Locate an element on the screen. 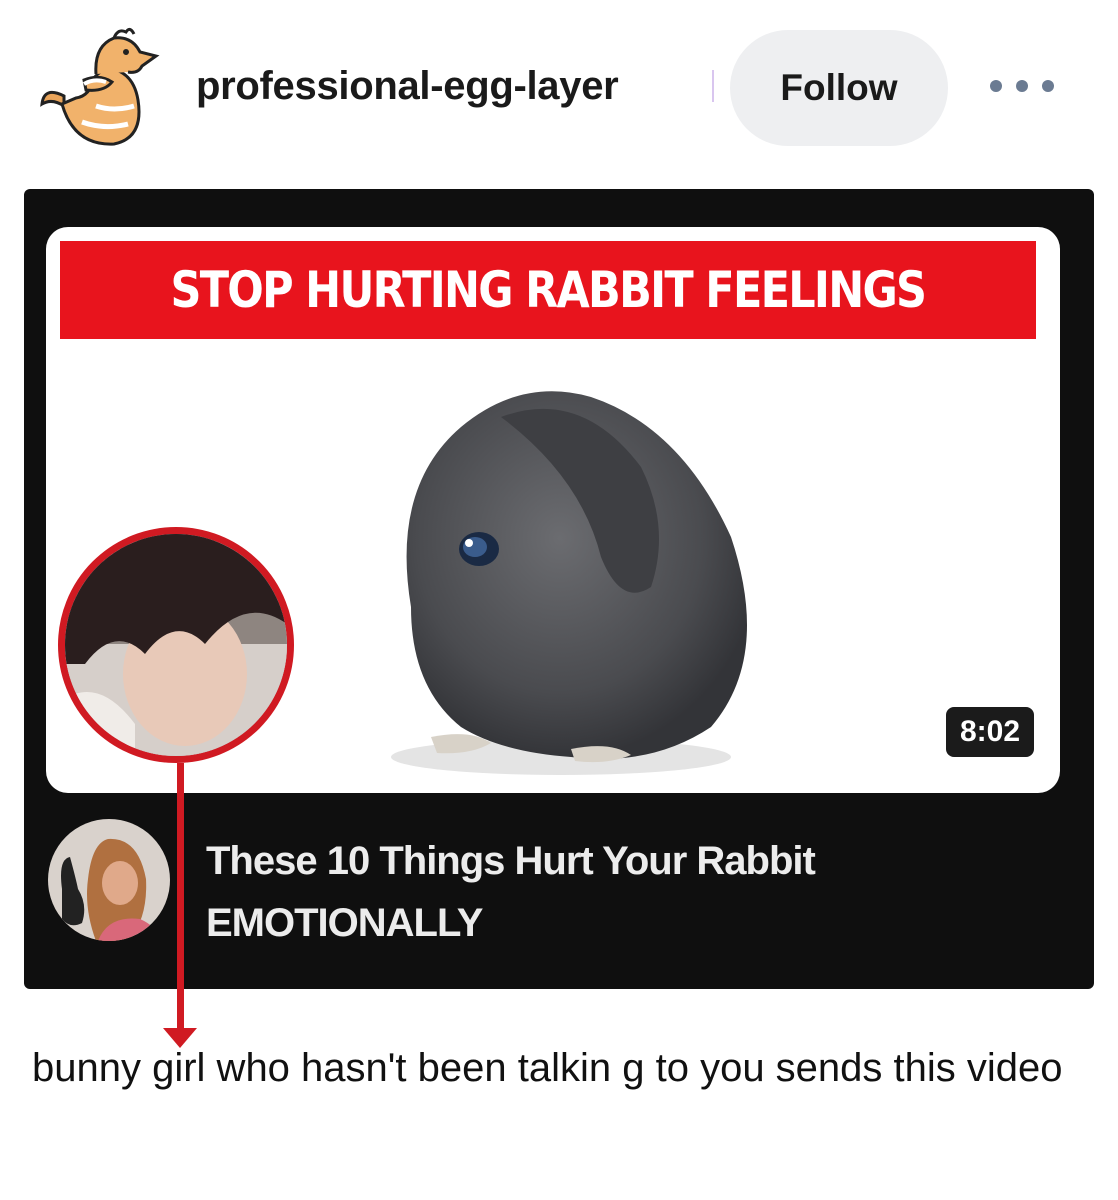 This screenshot has height=1200, width=1118. channel-avatar is located at coordinates (109, 880).